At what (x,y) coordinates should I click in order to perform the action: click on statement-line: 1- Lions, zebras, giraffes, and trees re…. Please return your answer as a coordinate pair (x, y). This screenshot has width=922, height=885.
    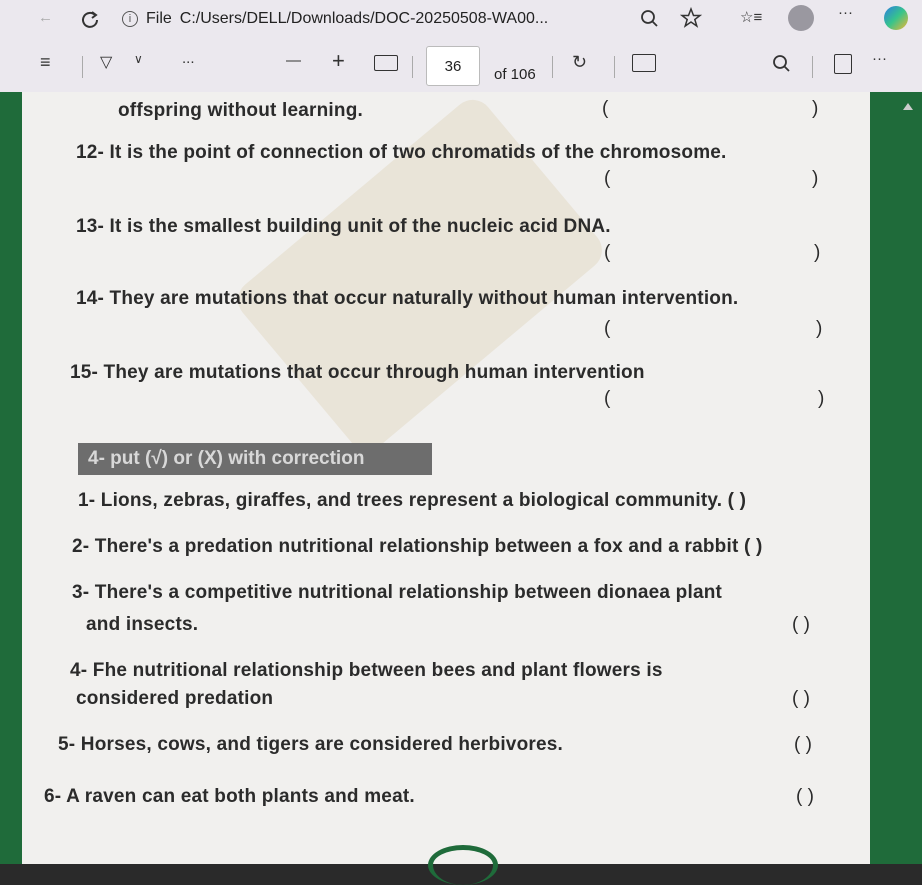
    Looking at the image, I should click on (412, 500).